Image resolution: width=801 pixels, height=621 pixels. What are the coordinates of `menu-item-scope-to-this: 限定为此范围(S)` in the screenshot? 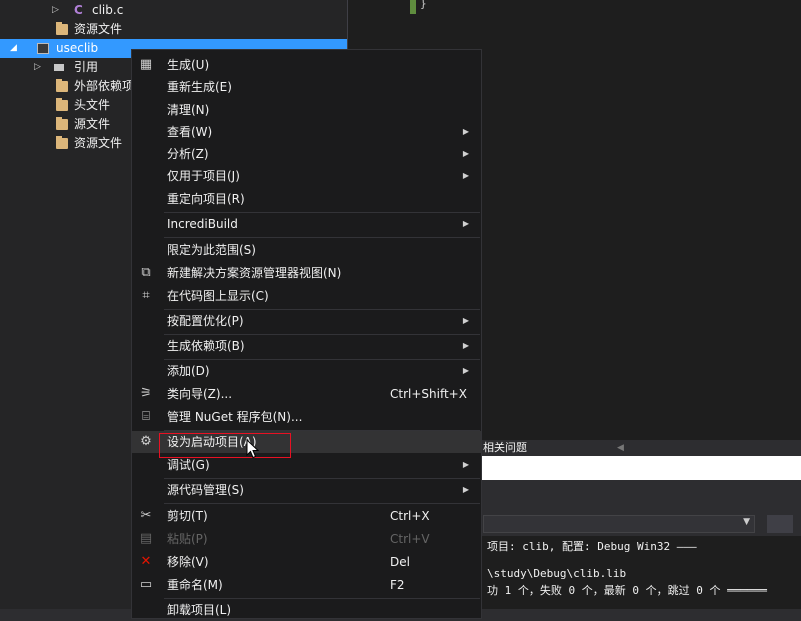 It's located at (306, 250).